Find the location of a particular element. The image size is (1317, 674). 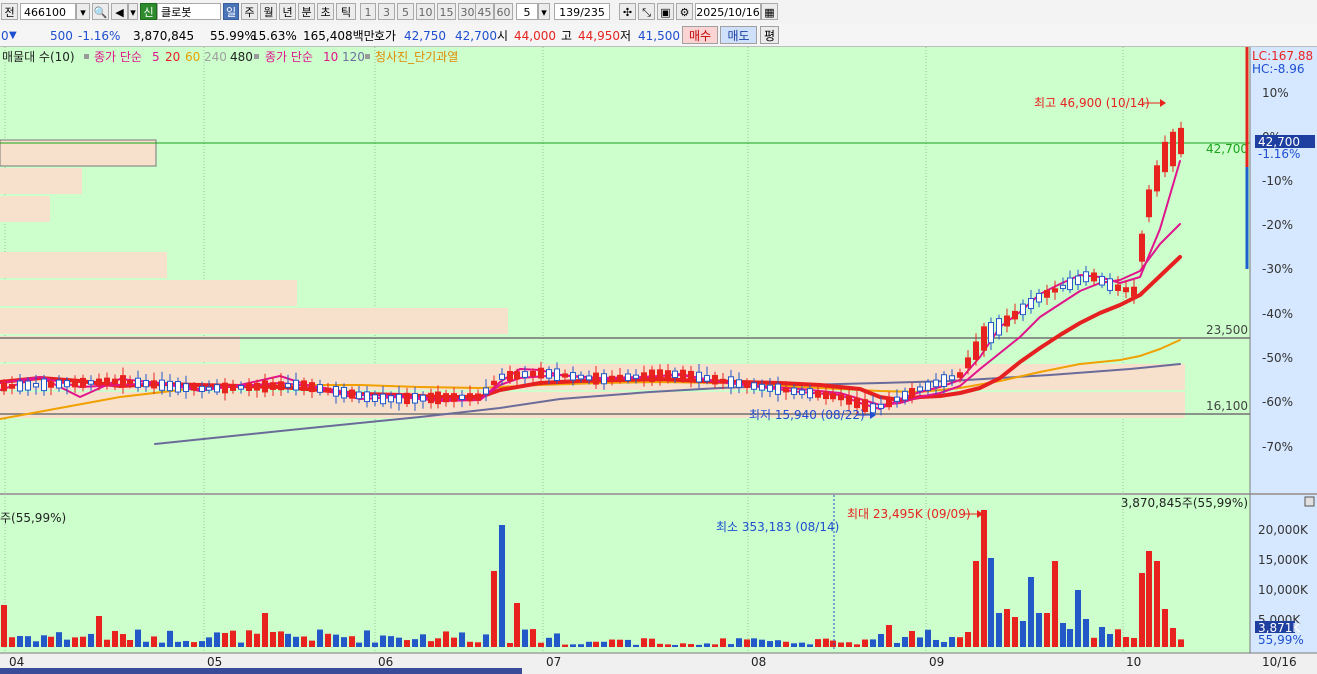

crosshair-icon: ✣ is located at coordinates (627, 11).